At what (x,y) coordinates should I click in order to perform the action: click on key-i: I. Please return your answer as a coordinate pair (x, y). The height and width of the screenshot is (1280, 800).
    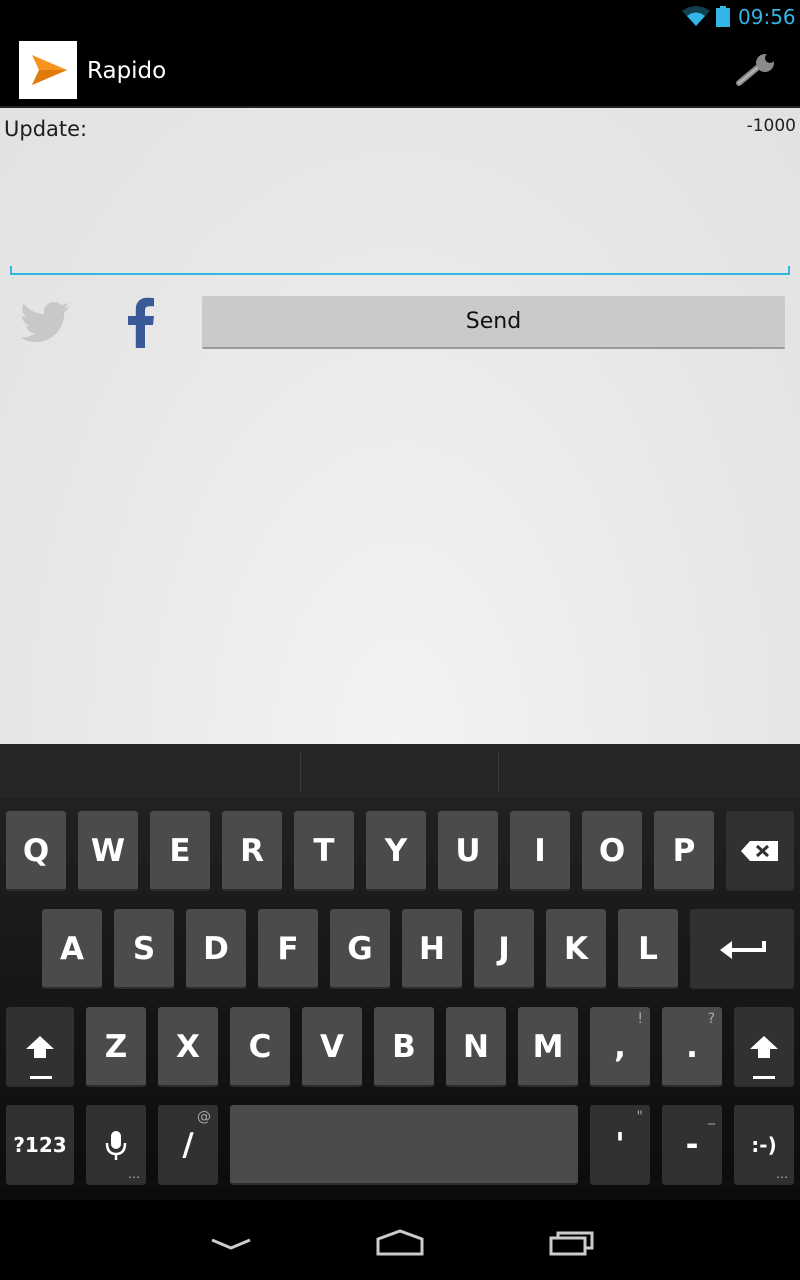
    Looking at the image, I should click on (540, 851).